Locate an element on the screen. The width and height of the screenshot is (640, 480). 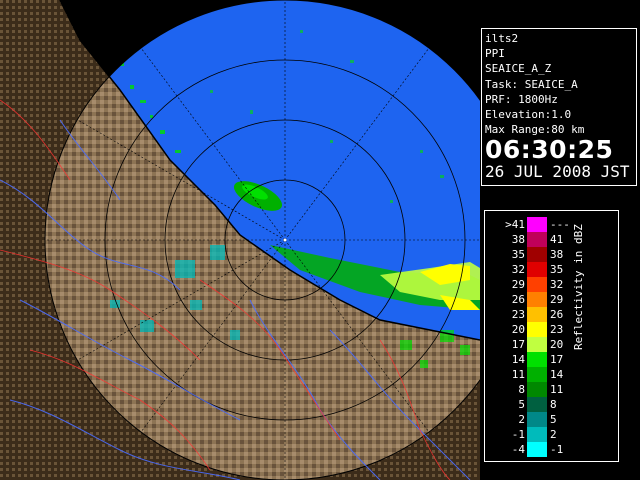
legend-row: 25 is located at coordinates (535, 419).